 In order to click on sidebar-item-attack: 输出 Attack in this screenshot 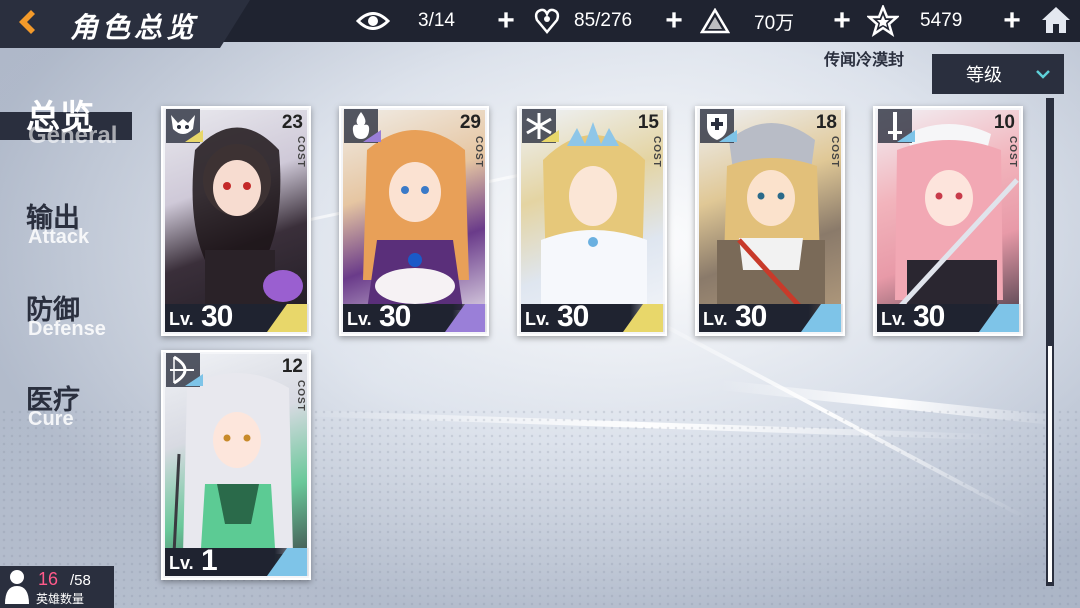, I will do `click(70, 226)`.